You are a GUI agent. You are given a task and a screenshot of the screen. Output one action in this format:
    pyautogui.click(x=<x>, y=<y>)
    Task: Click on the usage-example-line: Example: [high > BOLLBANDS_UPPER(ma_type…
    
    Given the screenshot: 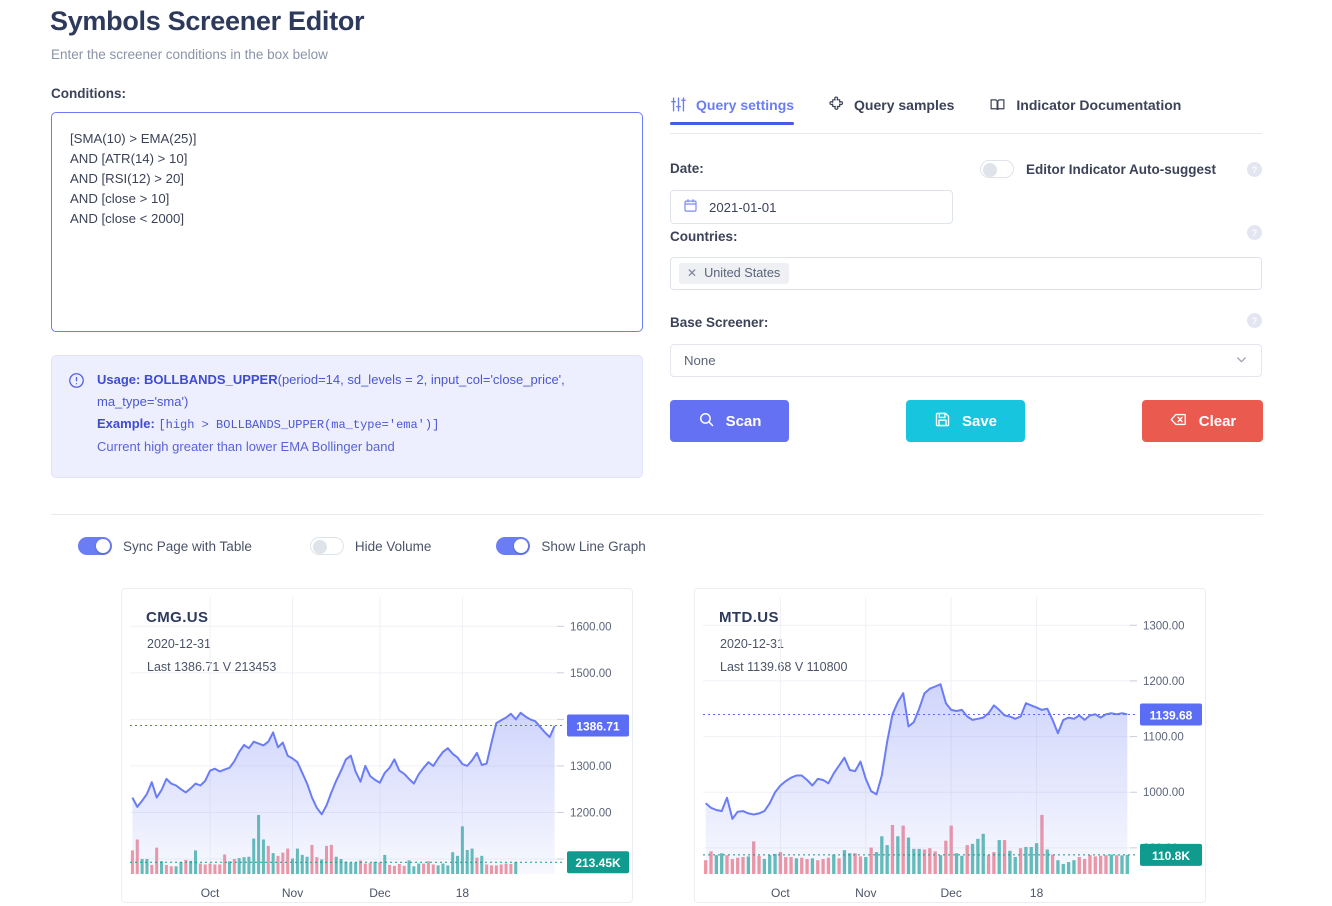 What is the action you would take?
    pyautogui.click(x=331, y=424)
    